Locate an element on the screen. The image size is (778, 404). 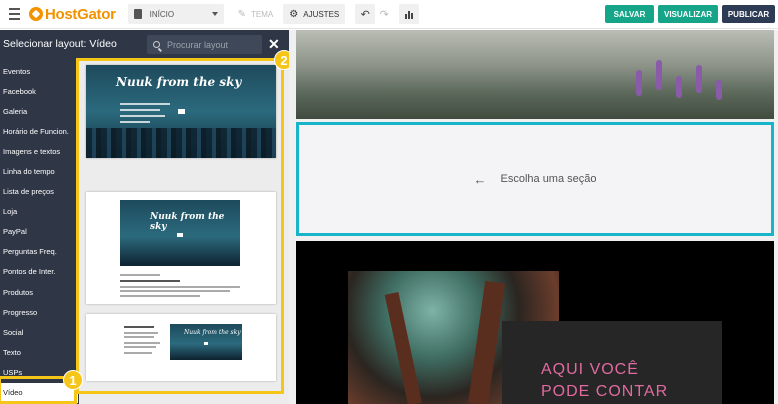
search-input is located at coordinates (212, 44).